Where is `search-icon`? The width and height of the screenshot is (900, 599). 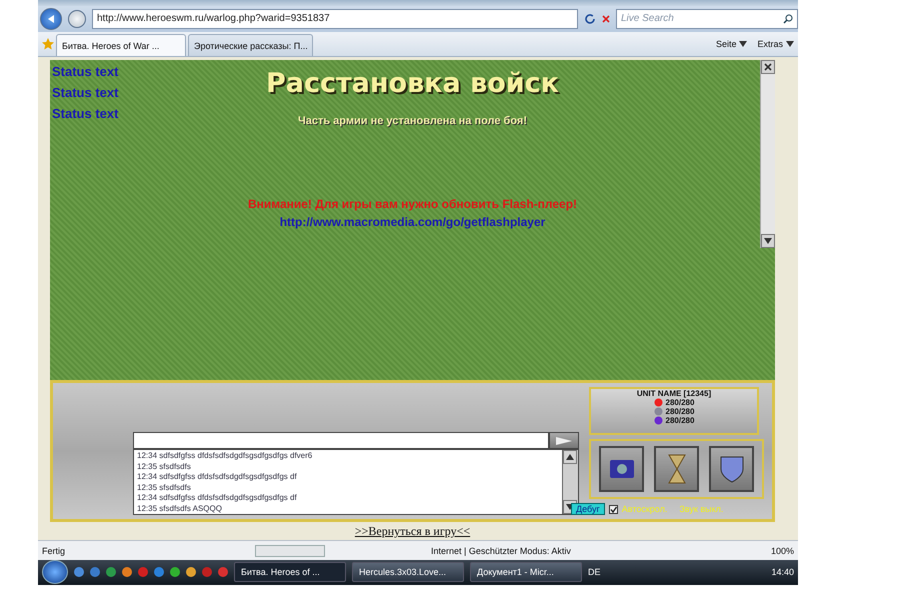
search-icon is located at coordinates (788, 19).